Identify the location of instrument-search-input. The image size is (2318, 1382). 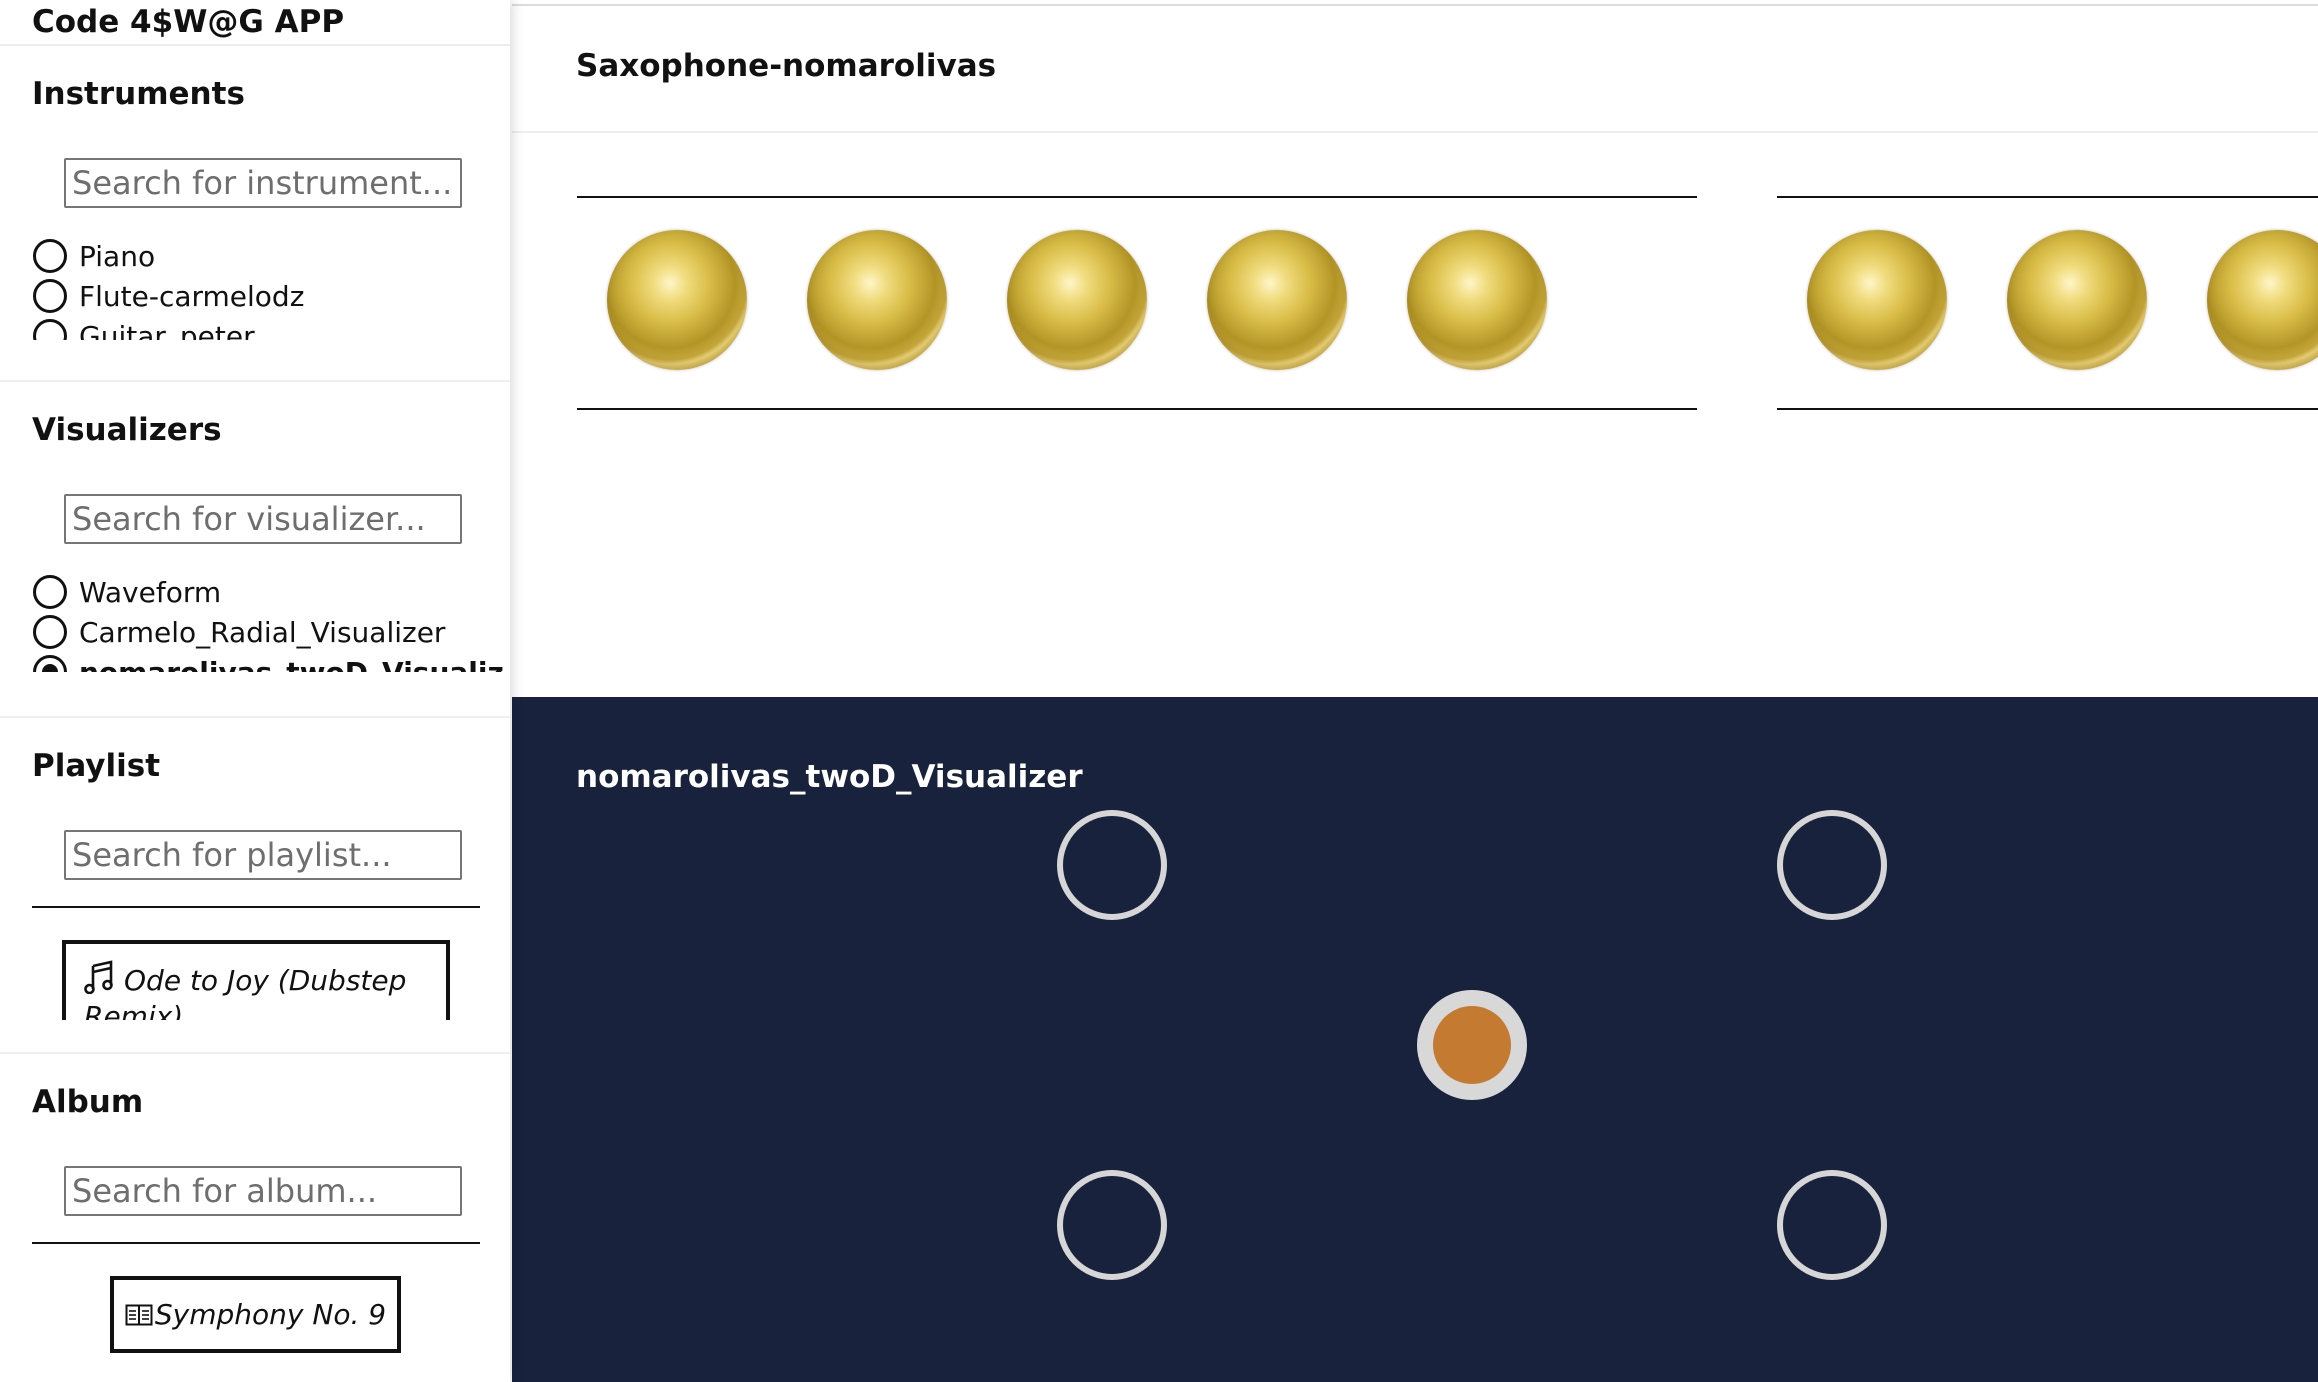
(263, 183).